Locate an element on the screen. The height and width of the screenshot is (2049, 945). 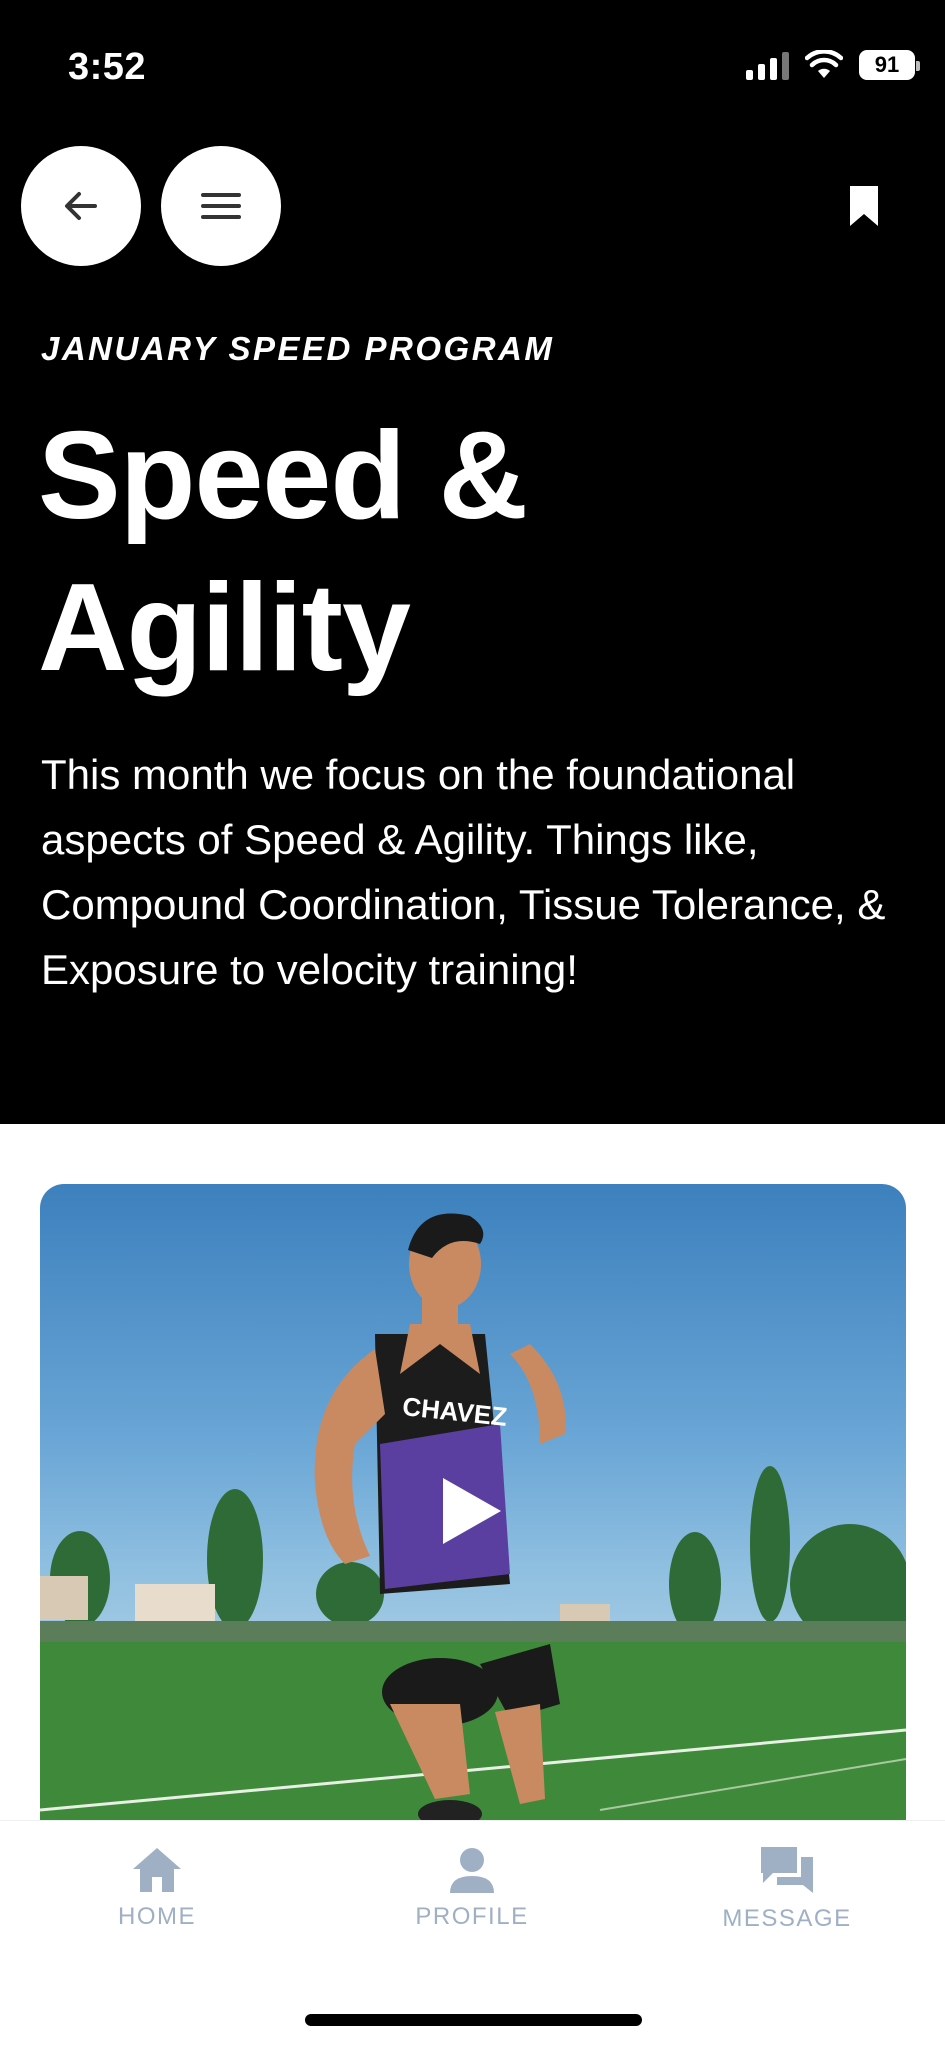
page-title: Speed & Agility is located at coordinates (283, 552).